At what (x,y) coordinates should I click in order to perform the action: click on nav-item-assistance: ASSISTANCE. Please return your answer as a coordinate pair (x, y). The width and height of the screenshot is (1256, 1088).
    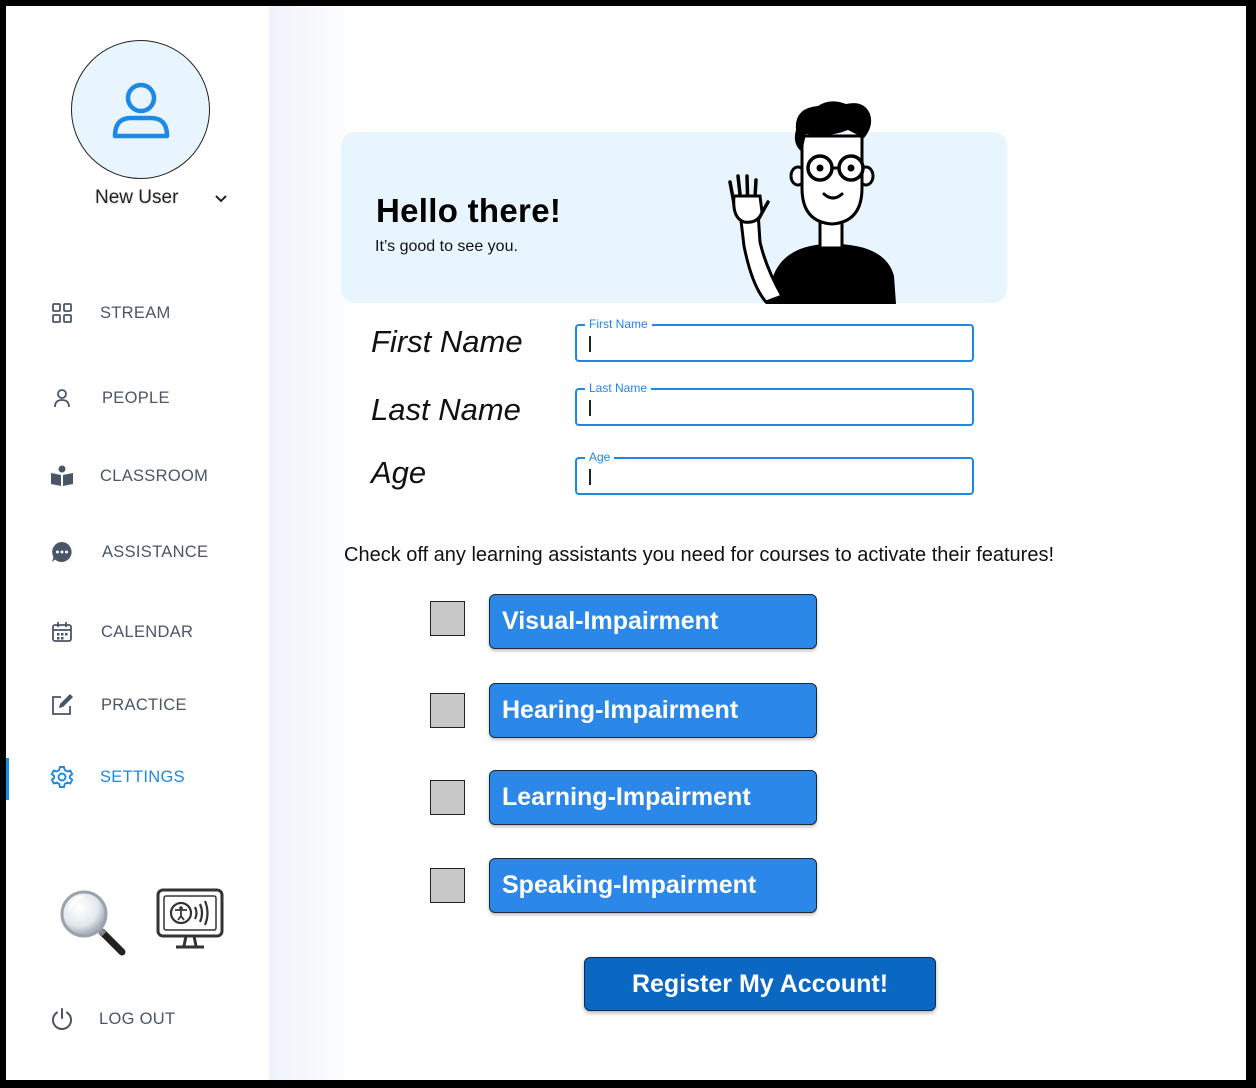
    Looking at the image, I should click on (137, 552).